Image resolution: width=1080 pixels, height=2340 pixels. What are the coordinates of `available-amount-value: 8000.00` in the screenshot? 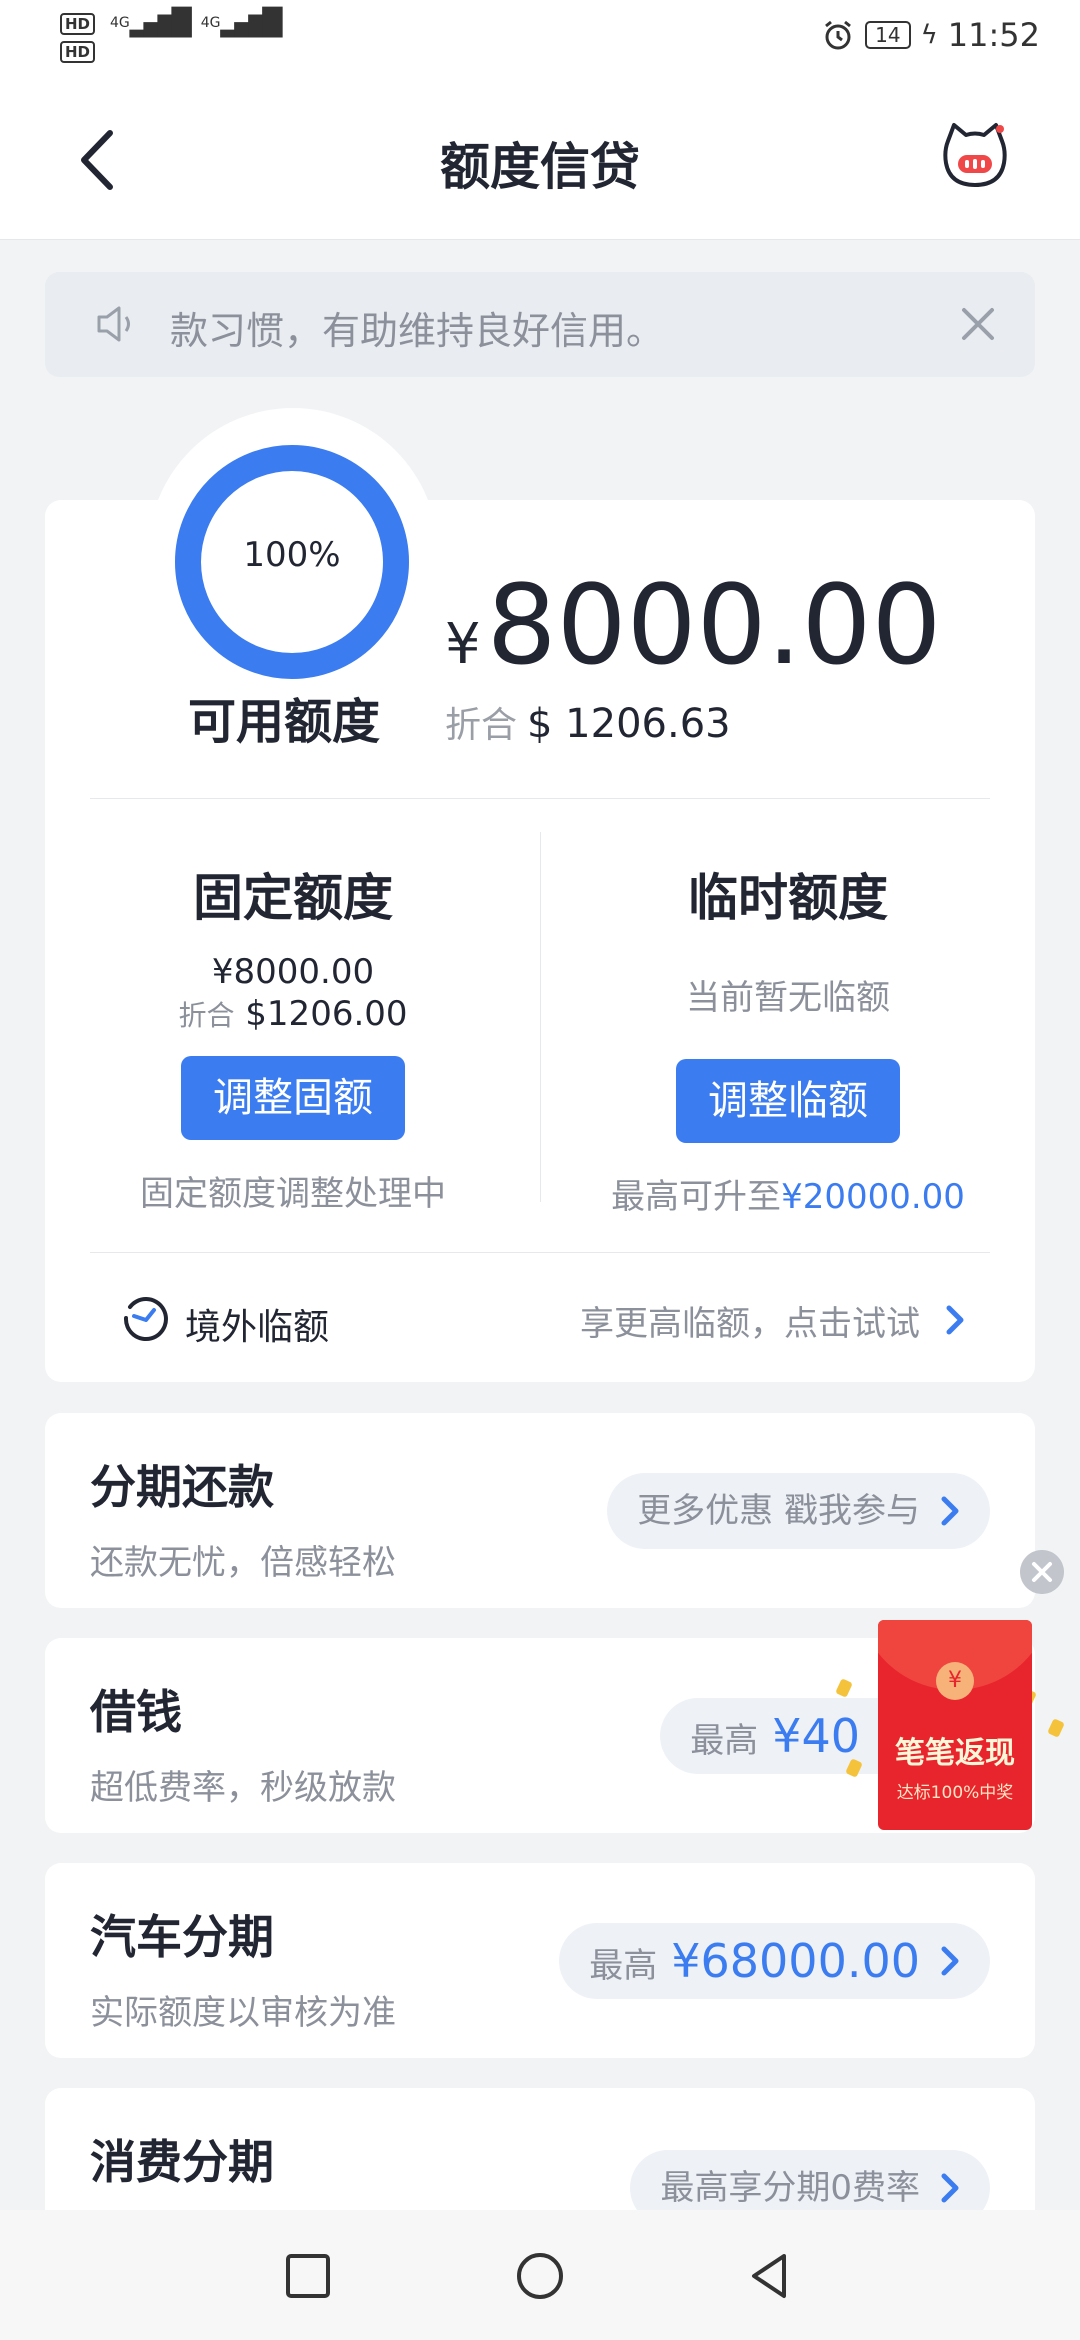 It's located at (714, 625).